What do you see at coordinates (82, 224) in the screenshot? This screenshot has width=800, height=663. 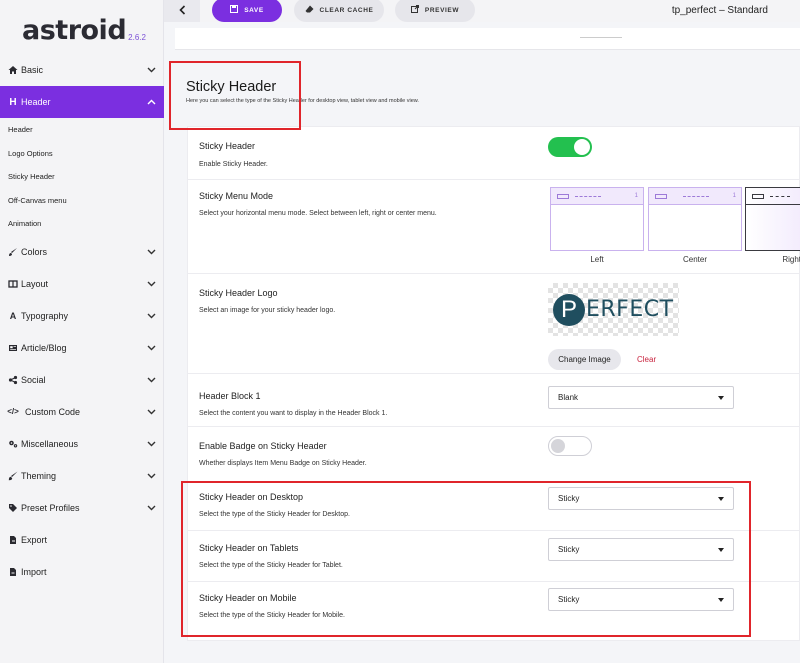 I see `submenu-item-animation: Animation` at bounding box center [82, 224].